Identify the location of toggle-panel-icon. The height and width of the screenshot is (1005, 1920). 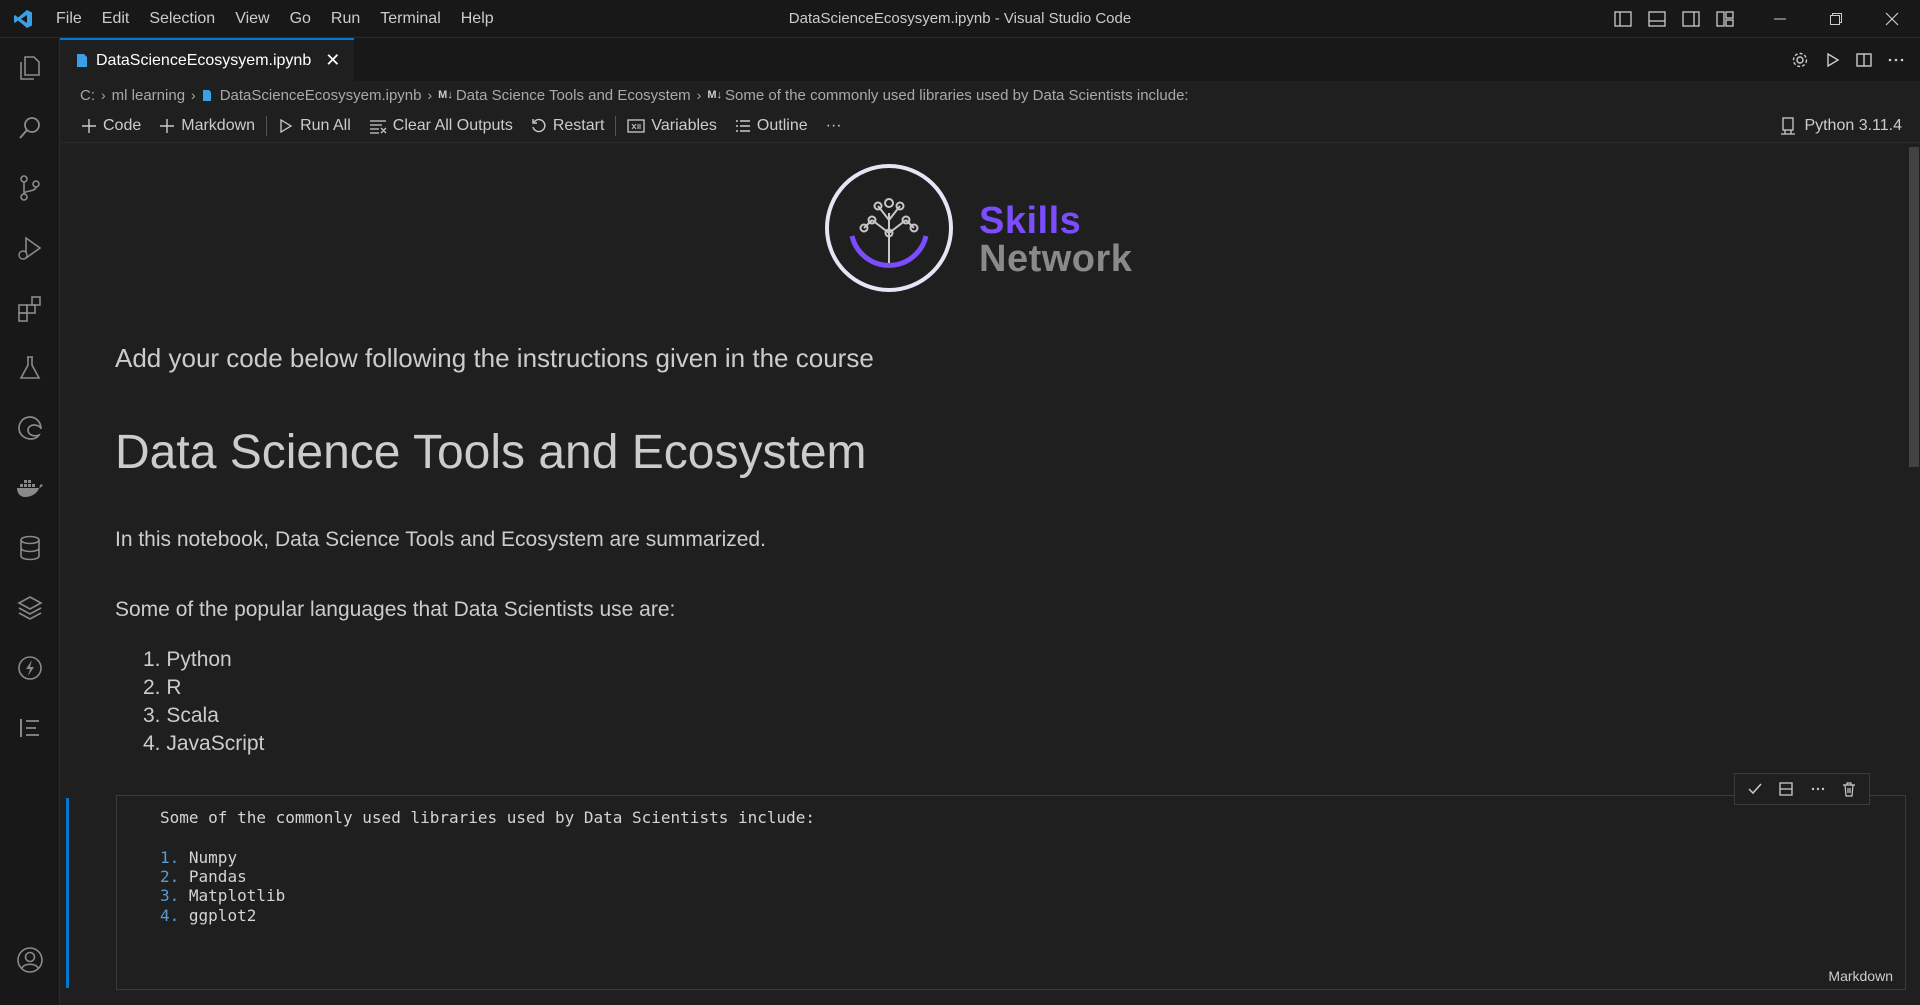
(1657, 19).